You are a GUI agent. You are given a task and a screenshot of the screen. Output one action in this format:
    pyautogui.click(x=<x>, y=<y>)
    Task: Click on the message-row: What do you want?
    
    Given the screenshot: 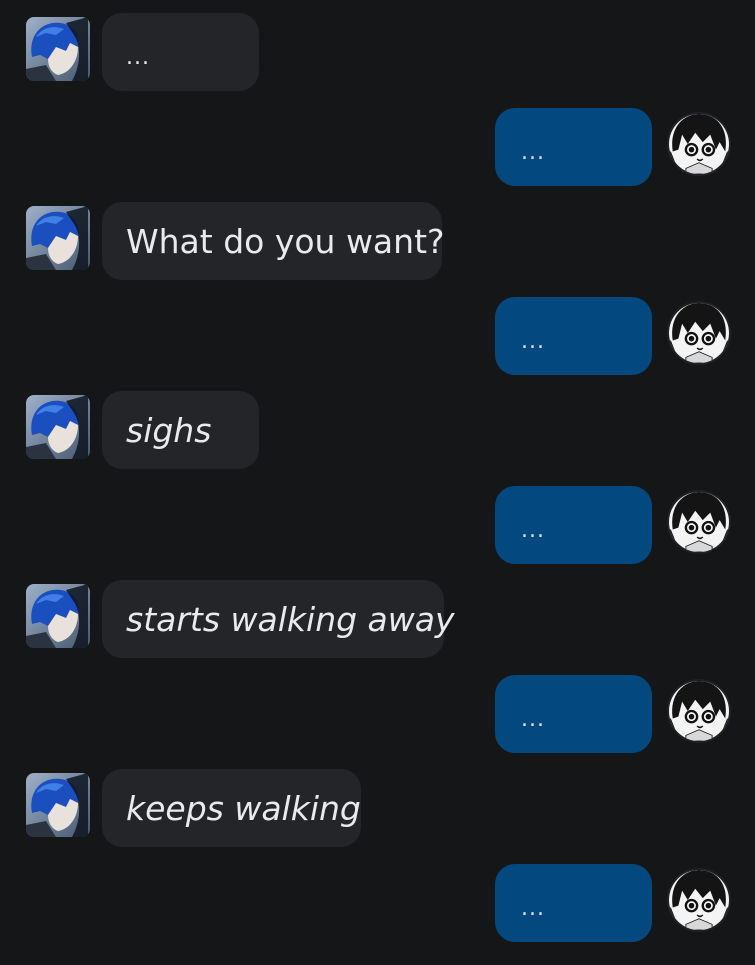 What is the action you would take?
    pyautogui.click(x=377, y=242)
    